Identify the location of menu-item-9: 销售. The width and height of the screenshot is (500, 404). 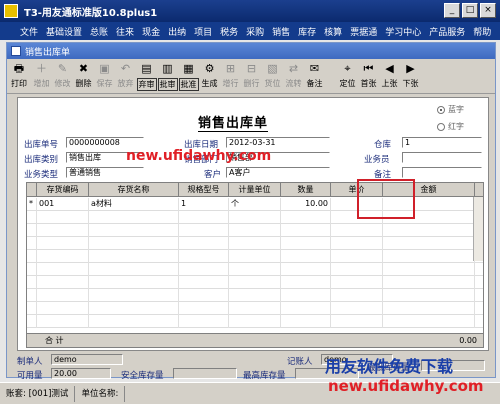
(281, 31).